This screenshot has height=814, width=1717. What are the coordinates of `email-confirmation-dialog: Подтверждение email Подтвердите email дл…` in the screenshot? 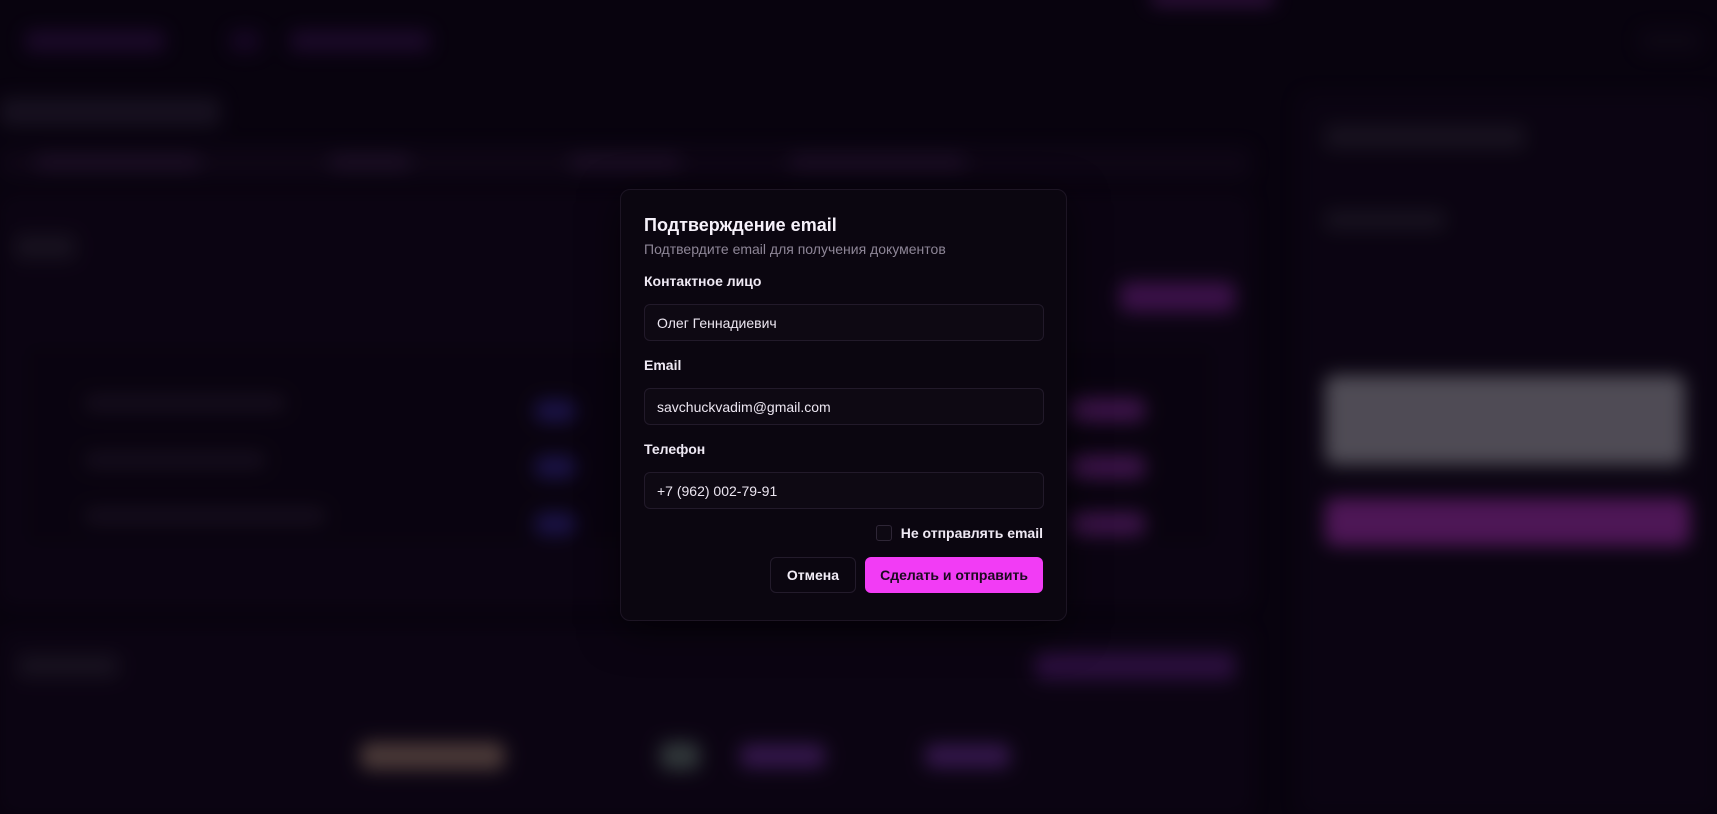 It's located at (843, 405).